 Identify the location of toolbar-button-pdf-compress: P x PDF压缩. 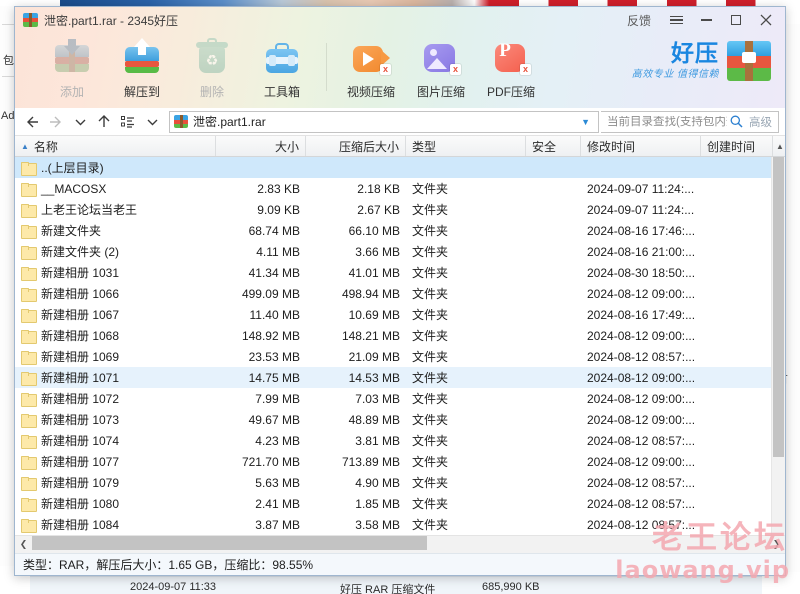
(511, 66).